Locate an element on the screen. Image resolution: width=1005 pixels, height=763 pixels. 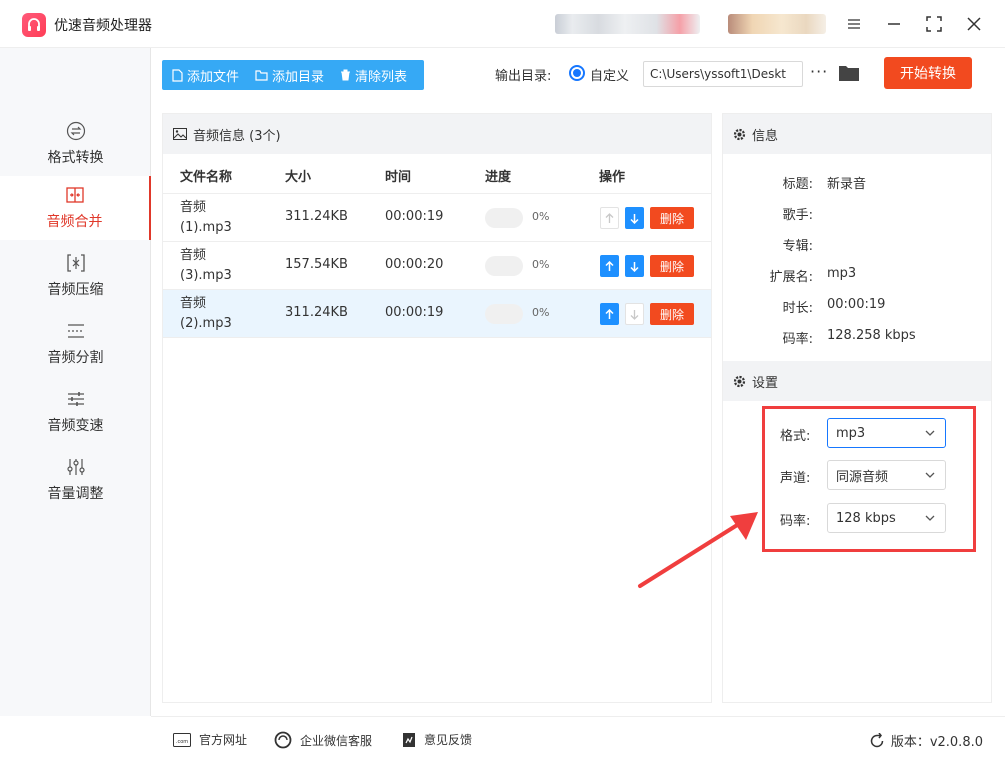
add-directory-button: 添加目录 is located at coordinates (287, 75).